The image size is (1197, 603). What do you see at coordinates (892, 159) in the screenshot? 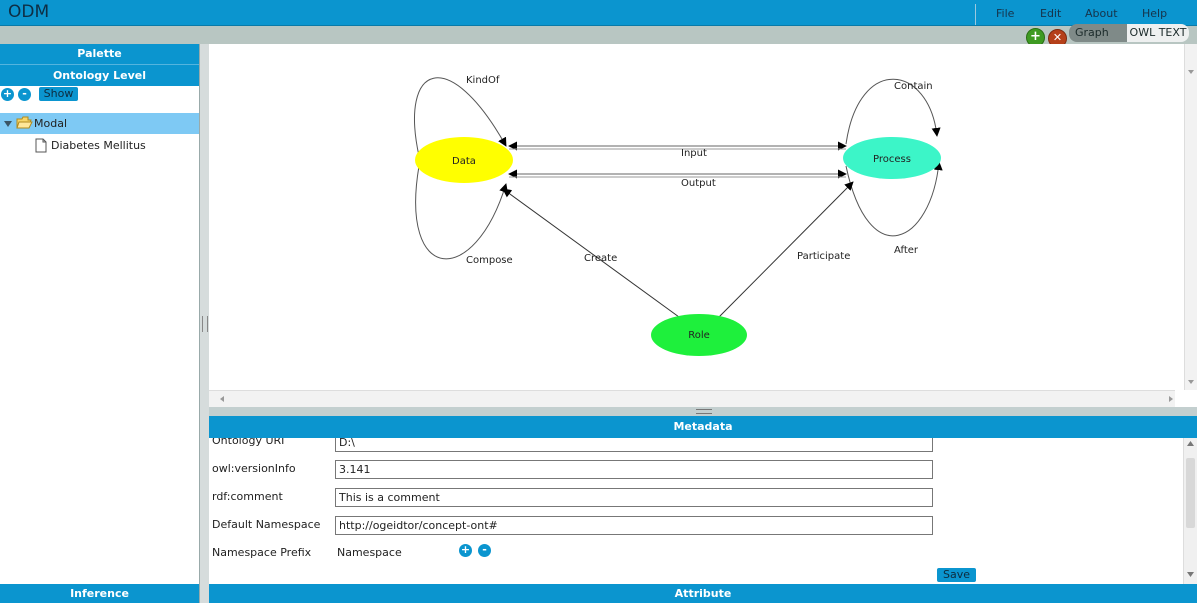
I see `node-process-label: Process` at bounding box center [892, 159].